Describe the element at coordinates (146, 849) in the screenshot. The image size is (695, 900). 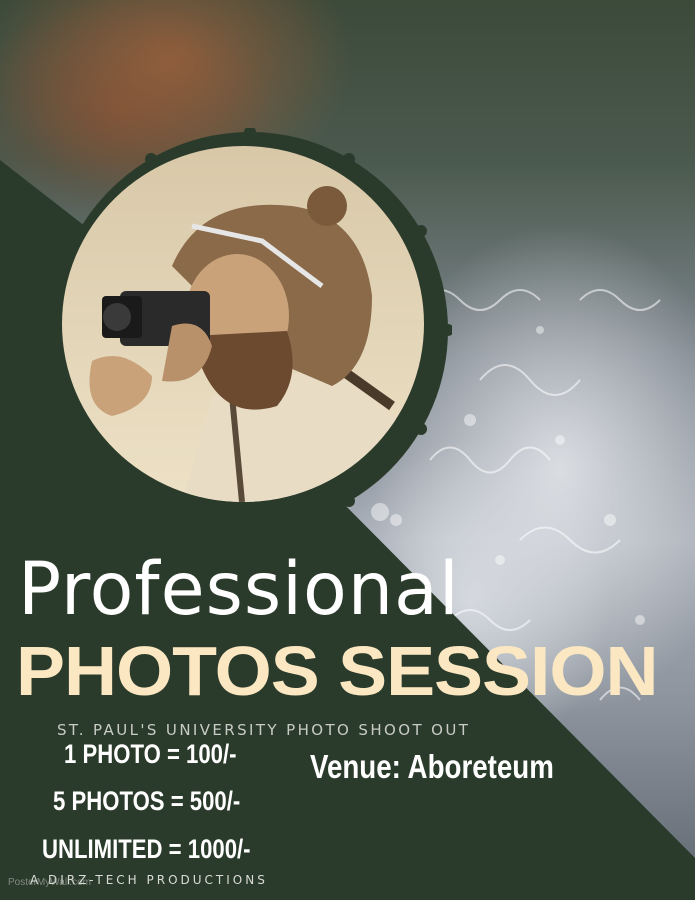
I see `price-line: UNLIMITED = 1000/-` at that location.